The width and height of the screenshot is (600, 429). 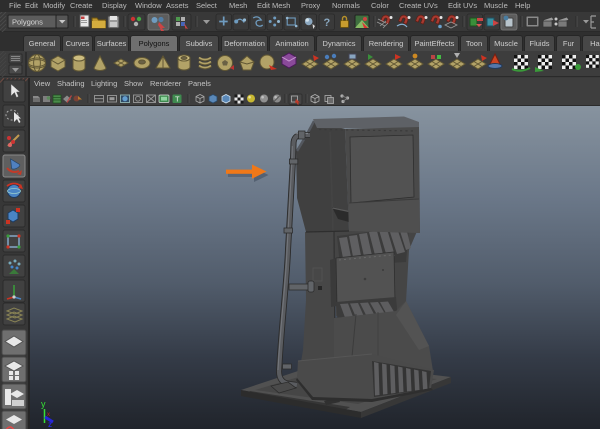 What do you see at coordinates (50, 424) in the screenshot?
I see `svg-text: z` at bounding box center [50, 424].